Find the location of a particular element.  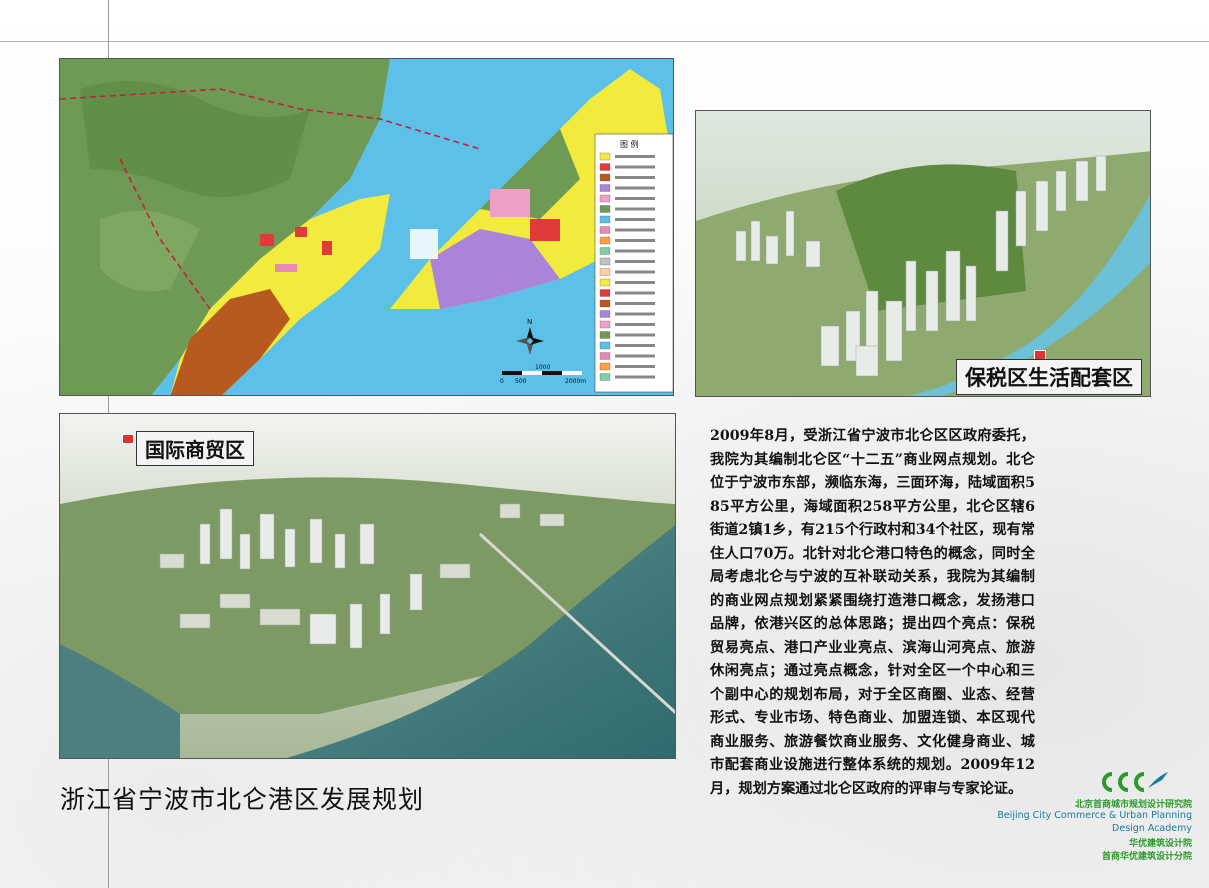

logo-text-line: Design Academy is located at coordinates (1152, 828).